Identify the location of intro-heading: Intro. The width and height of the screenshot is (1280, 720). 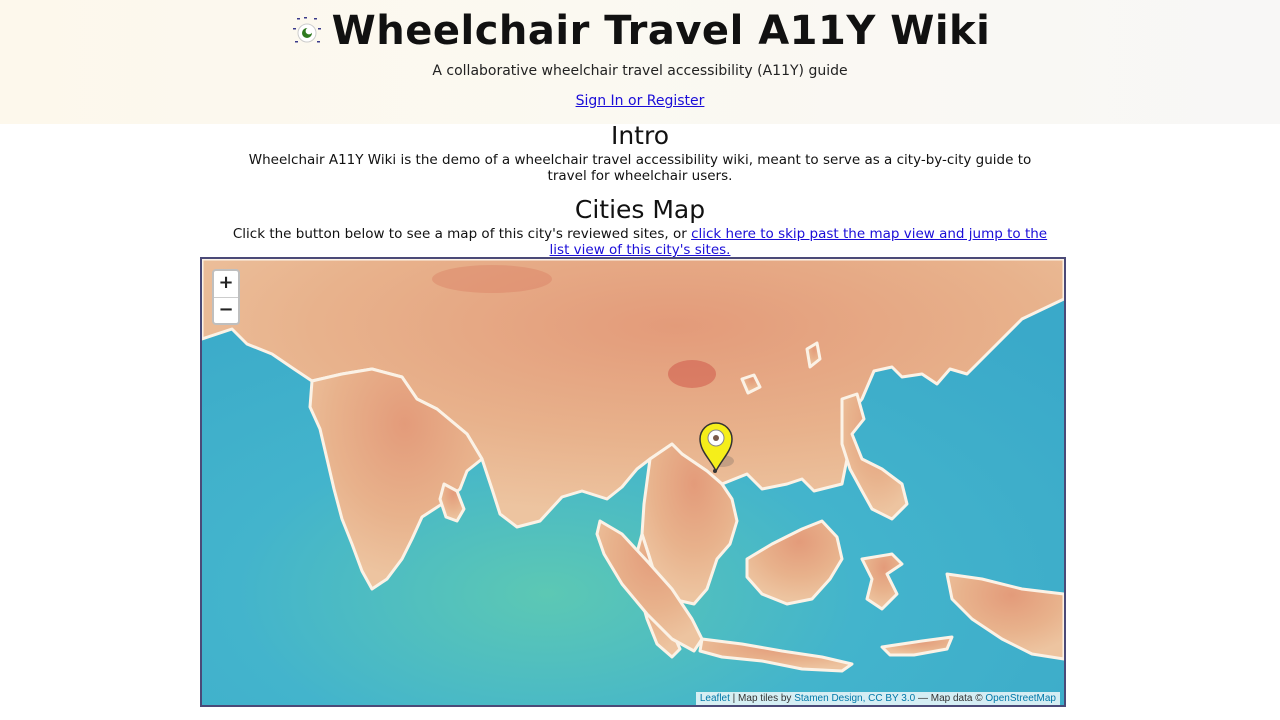
(640, 135).